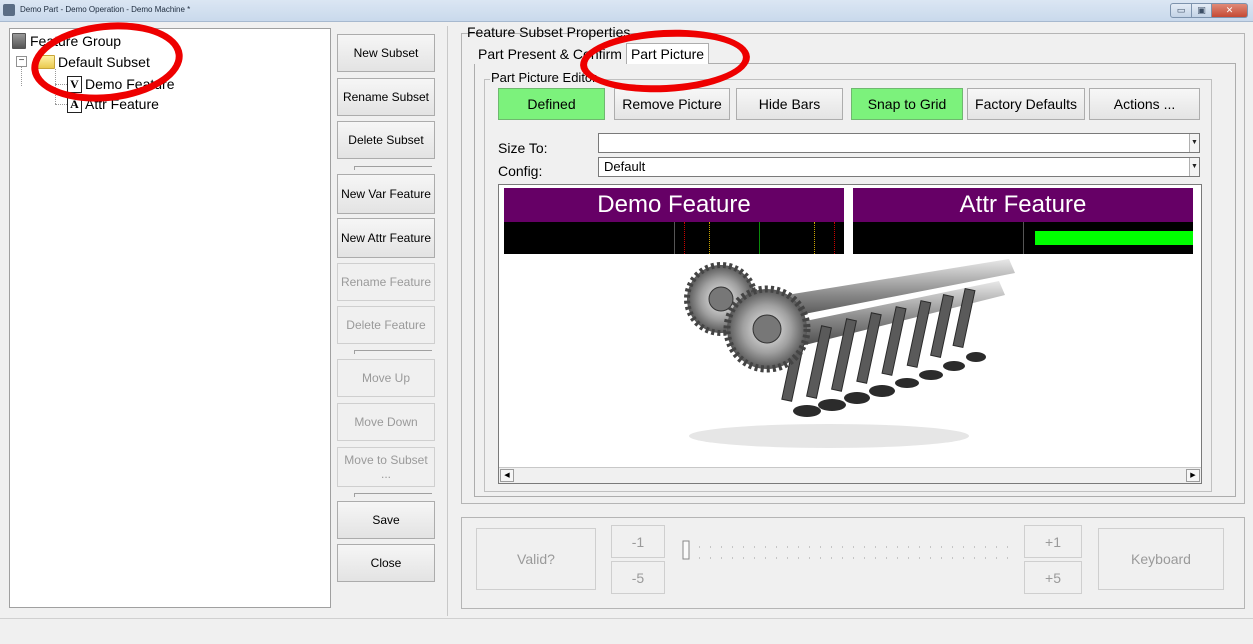  What do you see at coordinates (122, 104) in the screenshot?
I see `tree-item-label: Attr Feature` at bounding box center [122, 104].